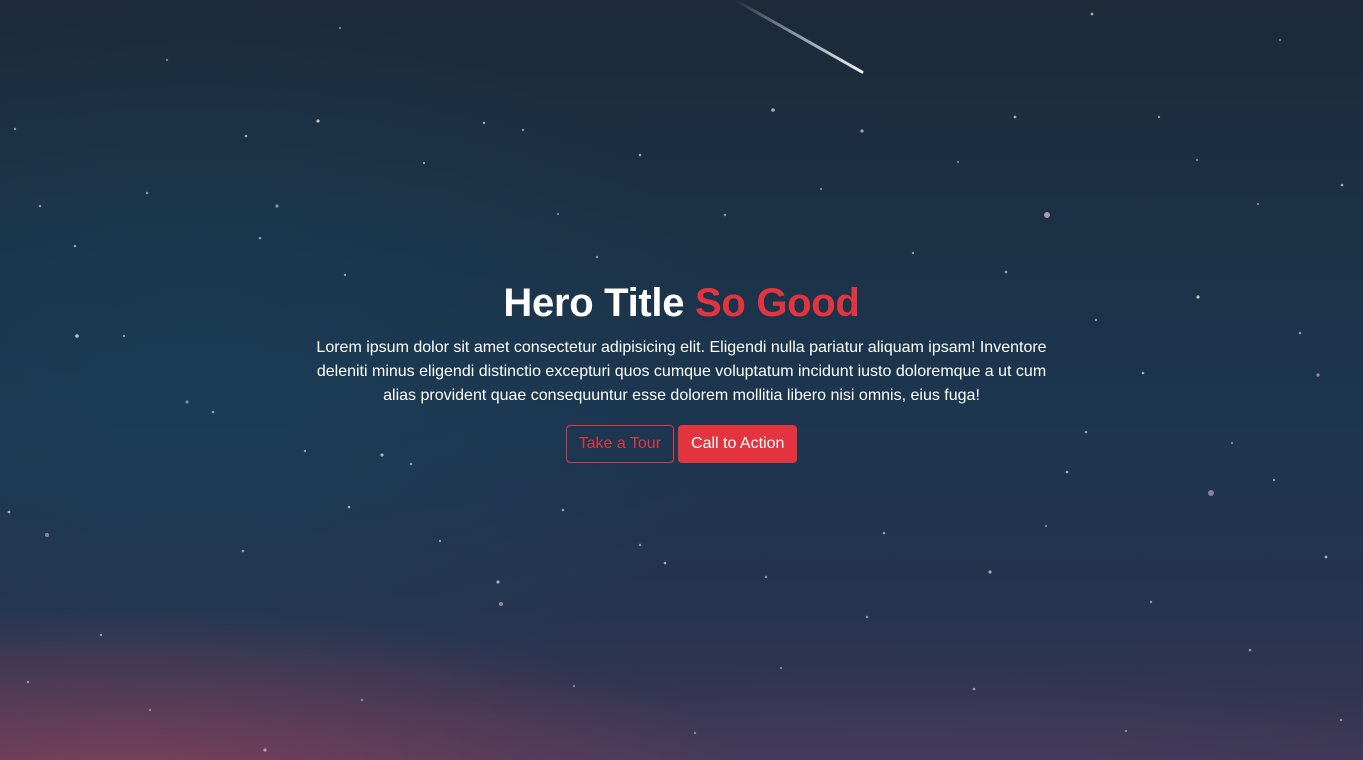  What do you see at coordinates (798, 37) in the screenshot?
I see `shooting-star` at bounding box center [798, 37].